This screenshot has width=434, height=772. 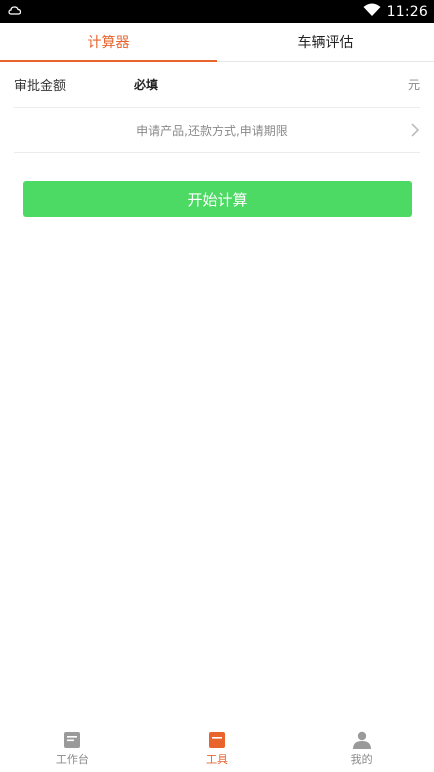 What do you see at coordinates (362, 740) in the screenshot?
I see `person-icon` at bounding box center [362, 740].